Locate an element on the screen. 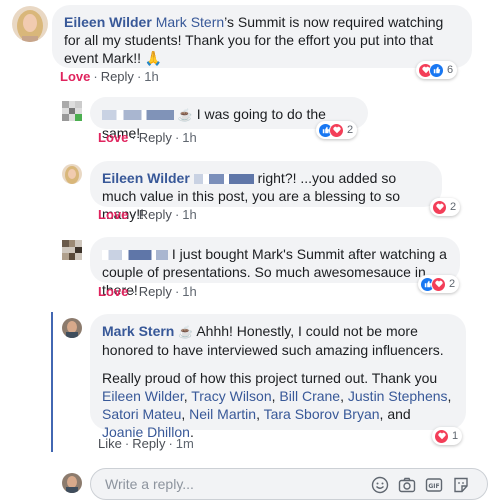 The height and width of the screenshot is (501, 501). like-button: Like is located at coordinates (110, 443).